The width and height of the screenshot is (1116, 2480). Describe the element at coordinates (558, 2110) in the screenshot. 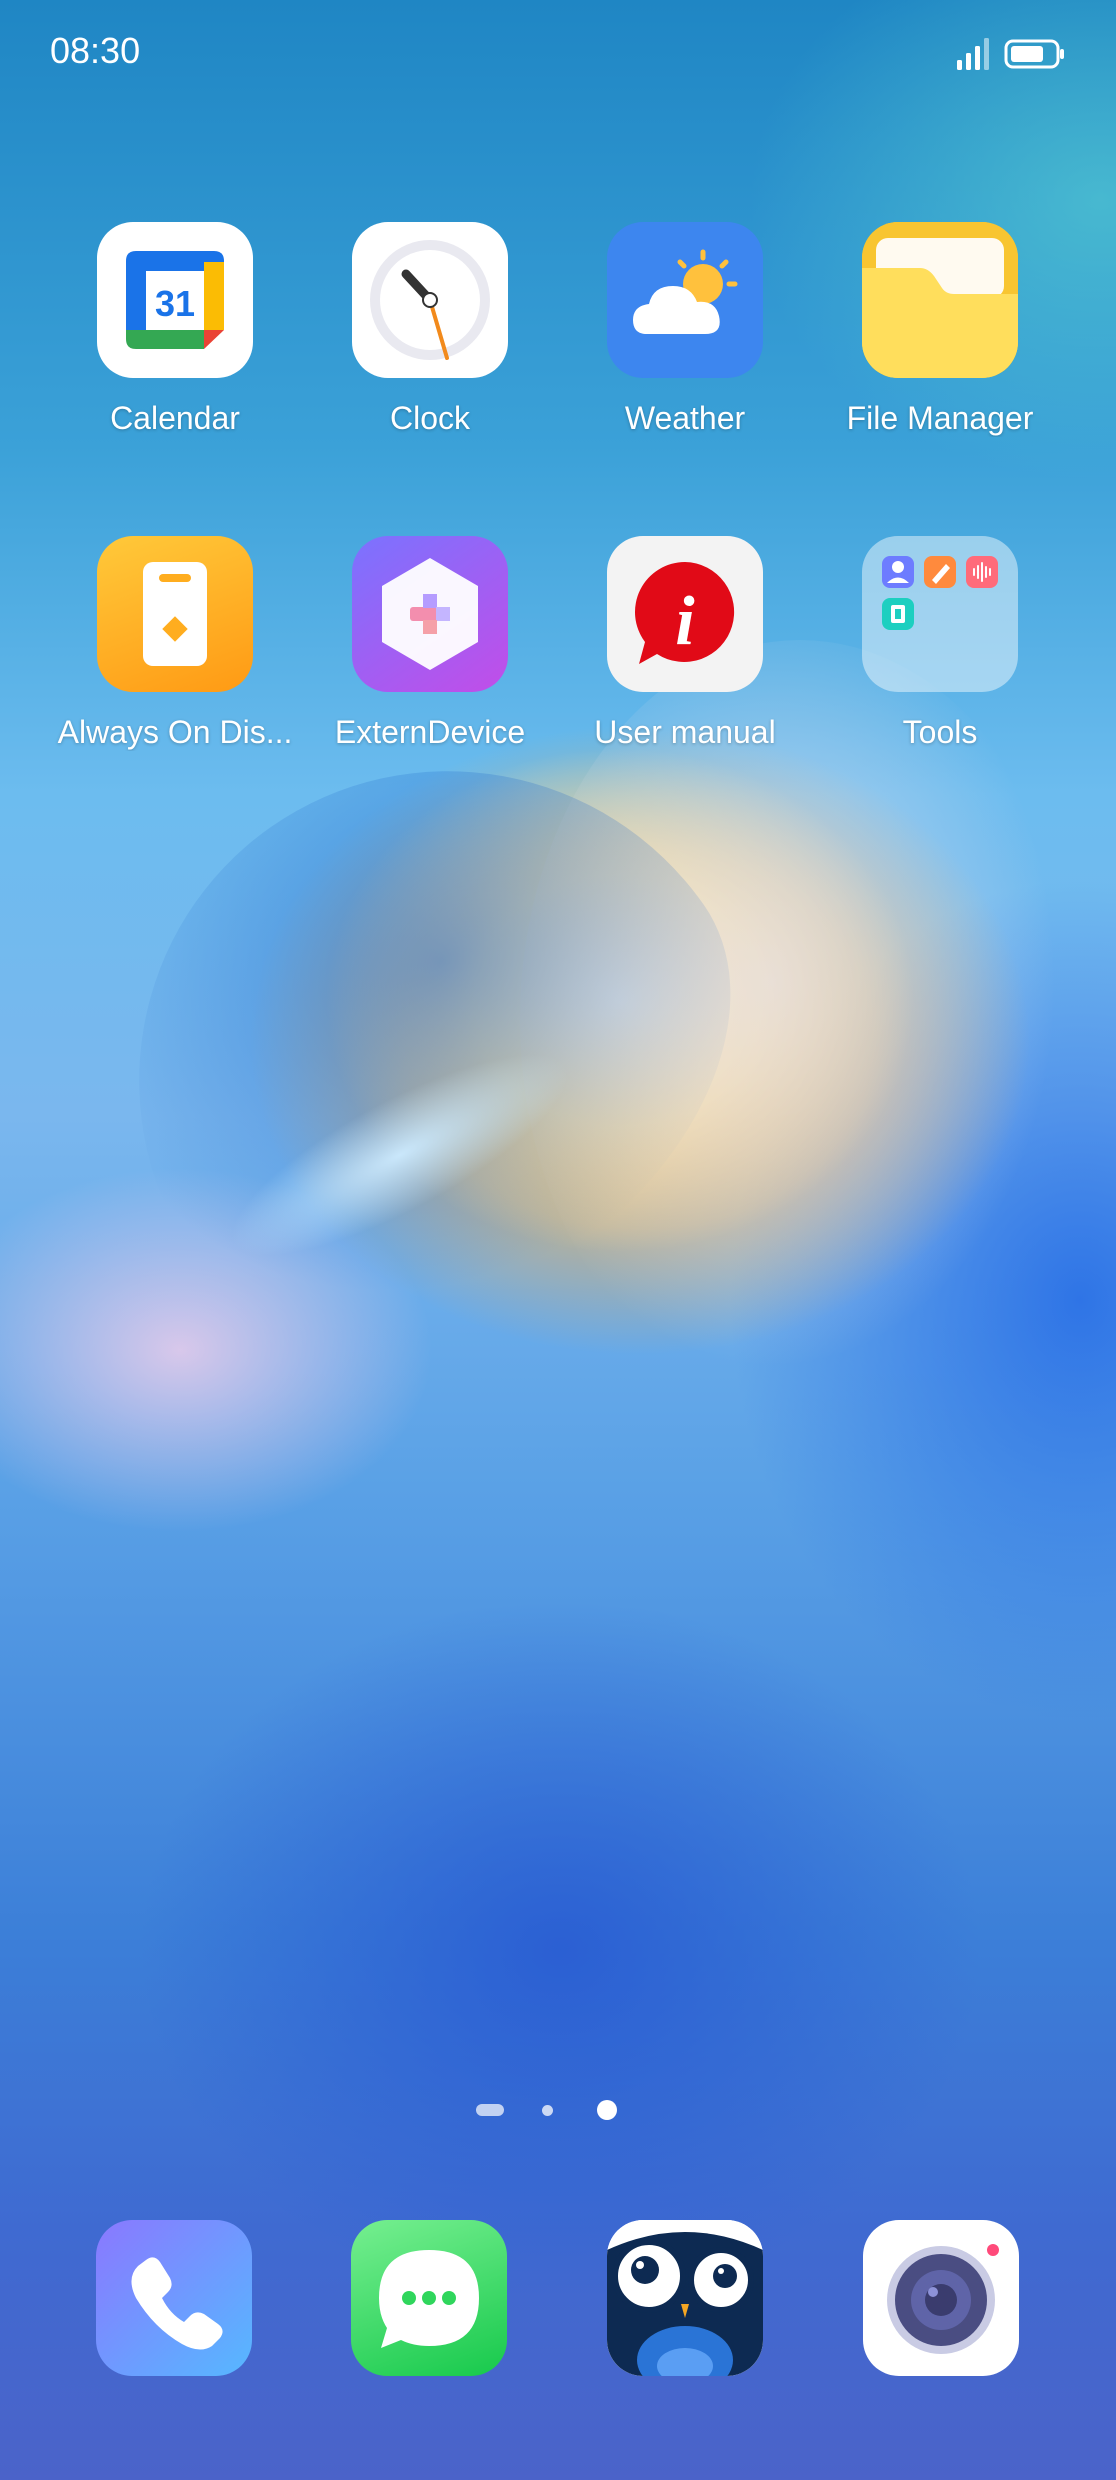

I see `page-indicator` at that location.